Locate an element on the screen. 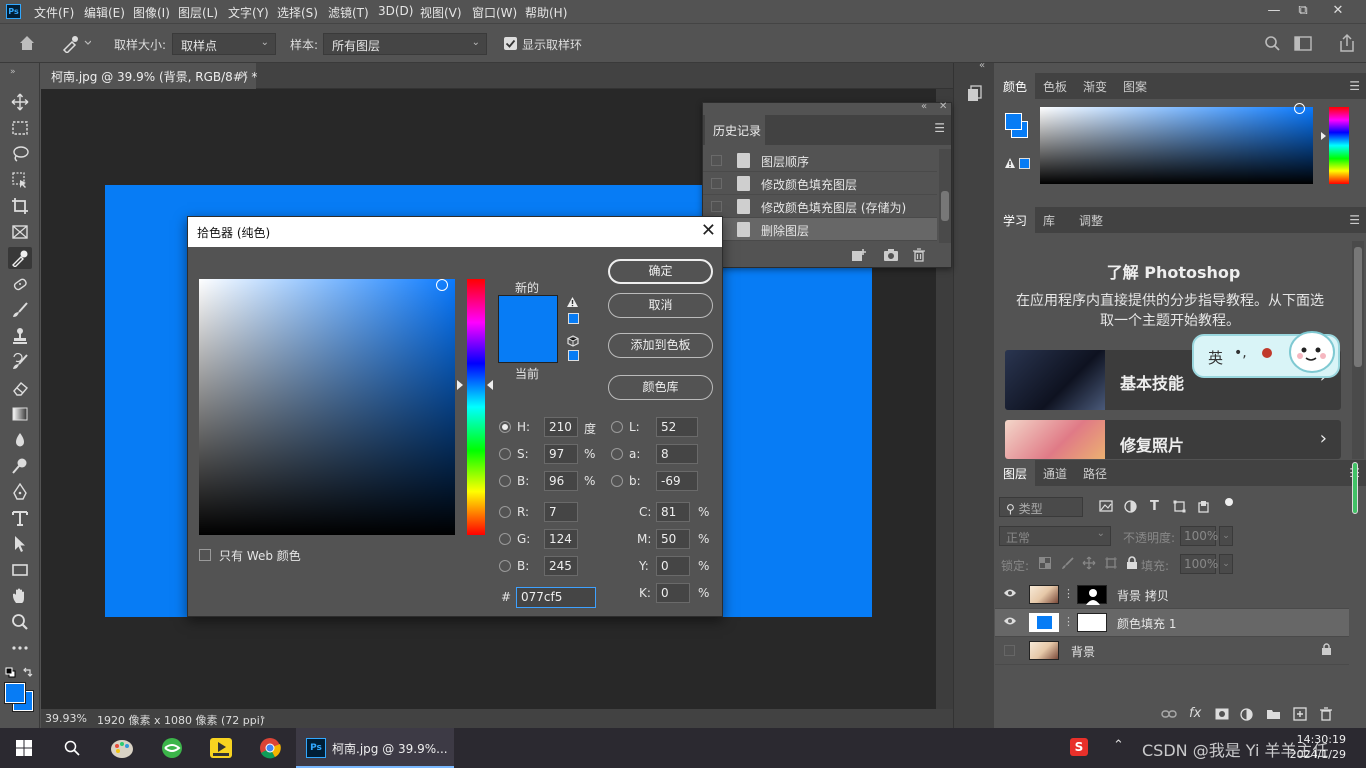 The height and width of the screenshot is (768, 1366). move-tool-icon is located at coordinates (20, 102).